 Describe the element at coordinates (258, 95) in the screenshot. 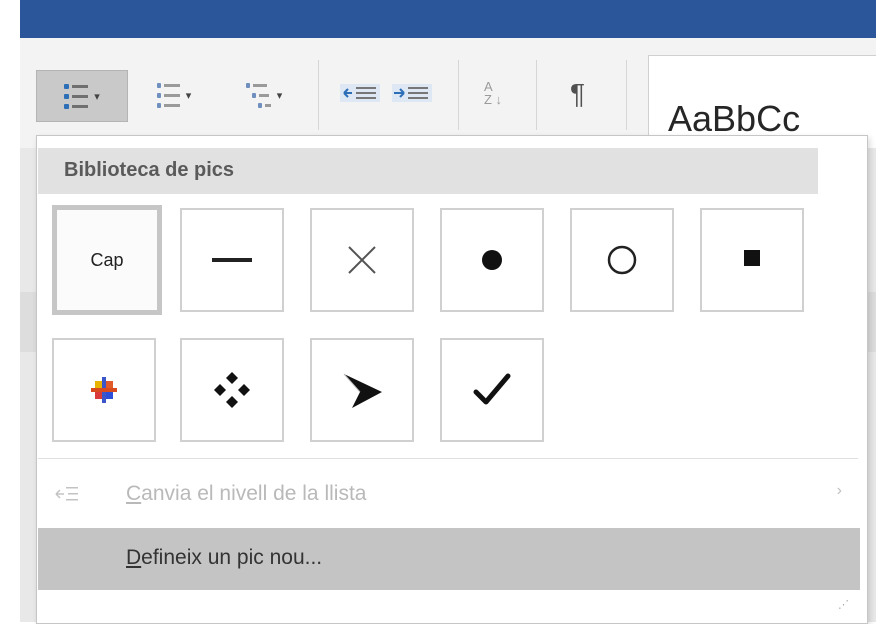

I see `multilevel-list-icon` at that location.